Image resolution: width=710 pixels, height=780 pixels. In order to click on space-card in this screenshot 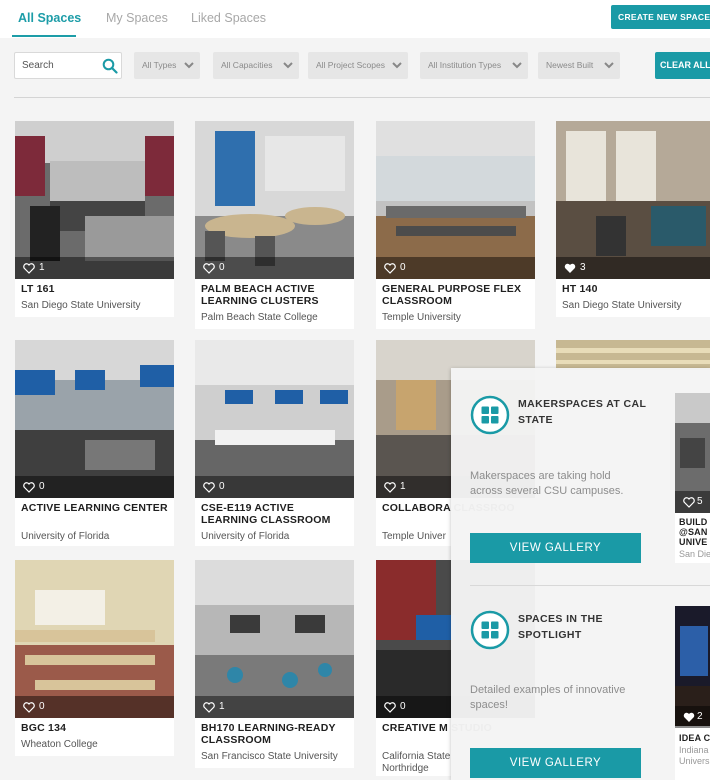, I will do `click(633, 355)`.